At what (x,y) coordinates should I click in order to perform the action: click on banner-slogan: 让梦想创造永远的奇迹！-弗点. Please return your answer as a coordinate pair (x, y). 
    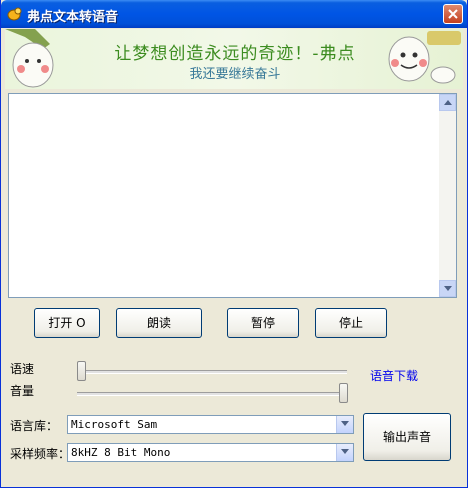
    Looking at the image, I should click on (235, 54).